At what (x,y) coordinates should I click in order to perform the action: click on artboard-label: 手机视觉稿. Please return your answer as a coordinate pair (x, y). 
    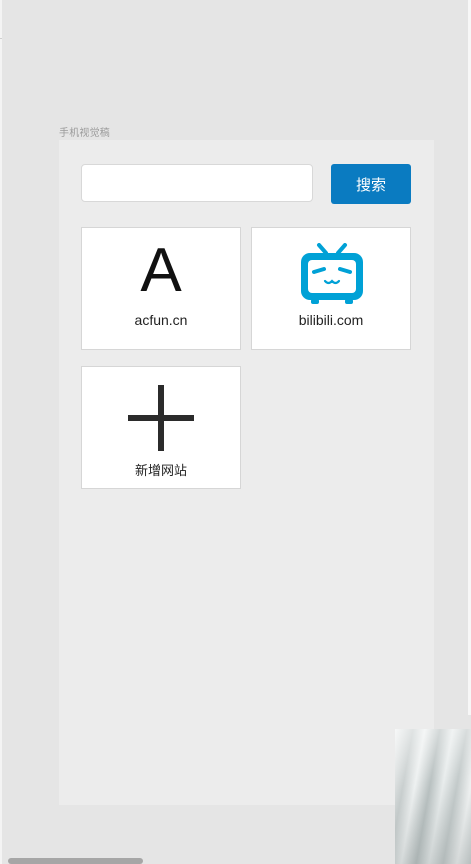
    Looking at the image, I should click on (84, 131).